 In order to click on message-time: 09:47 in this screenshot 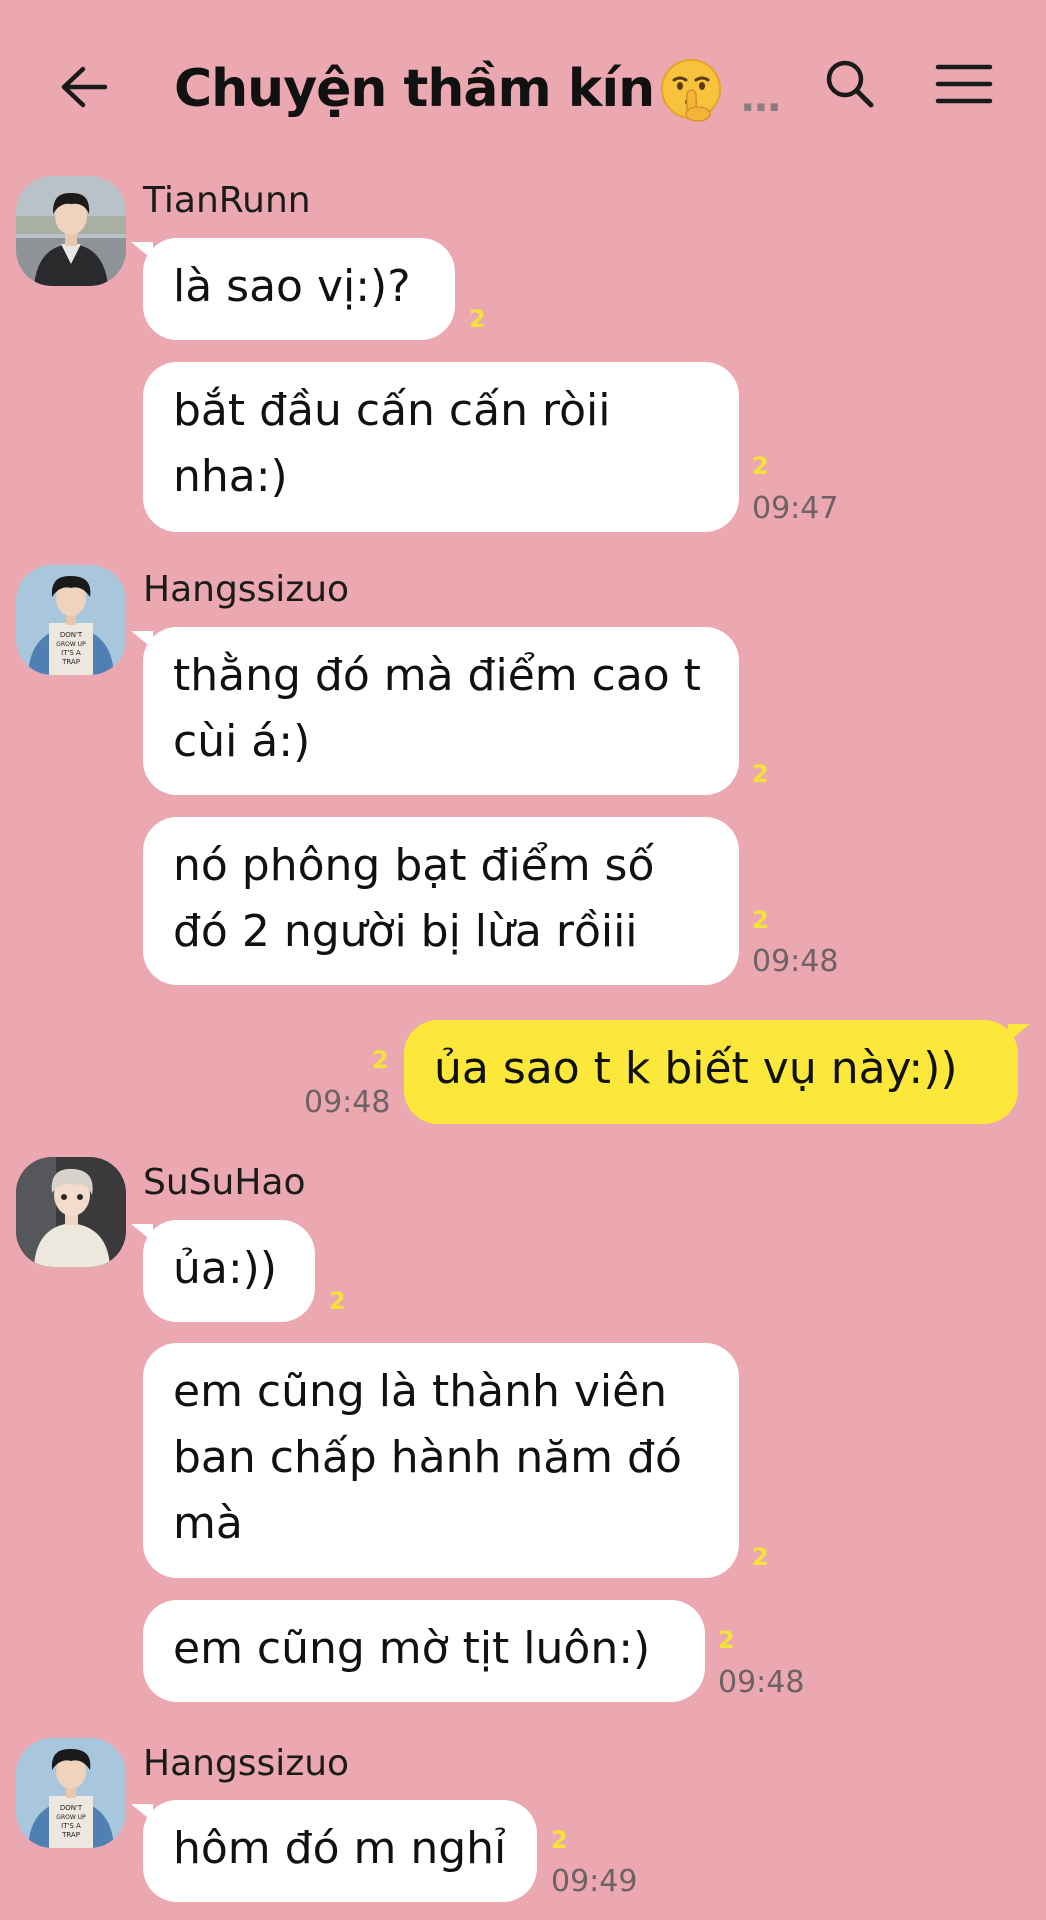, I will do `click(795, 508)`.